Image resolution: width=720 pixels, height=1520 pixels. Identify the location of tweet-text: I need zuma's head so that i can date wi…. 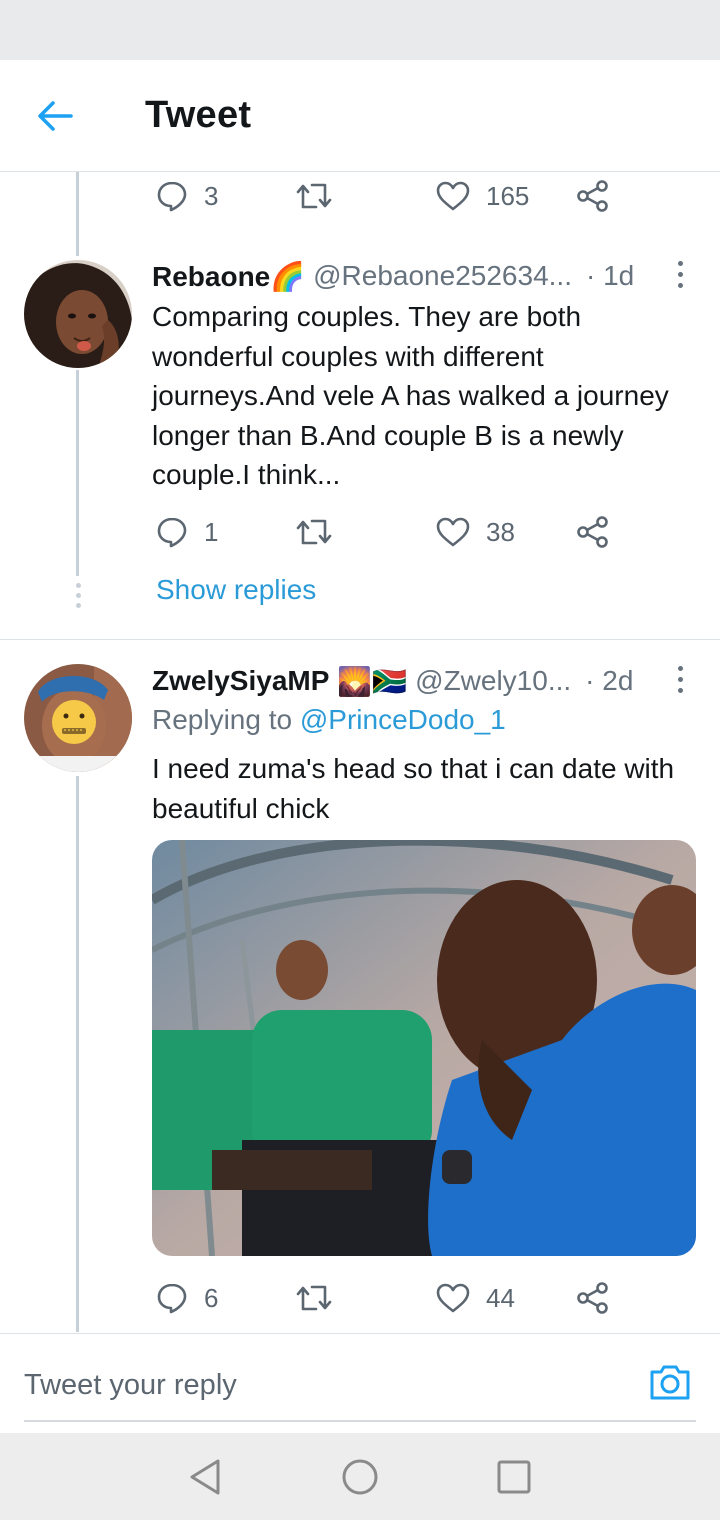
(413, 788).